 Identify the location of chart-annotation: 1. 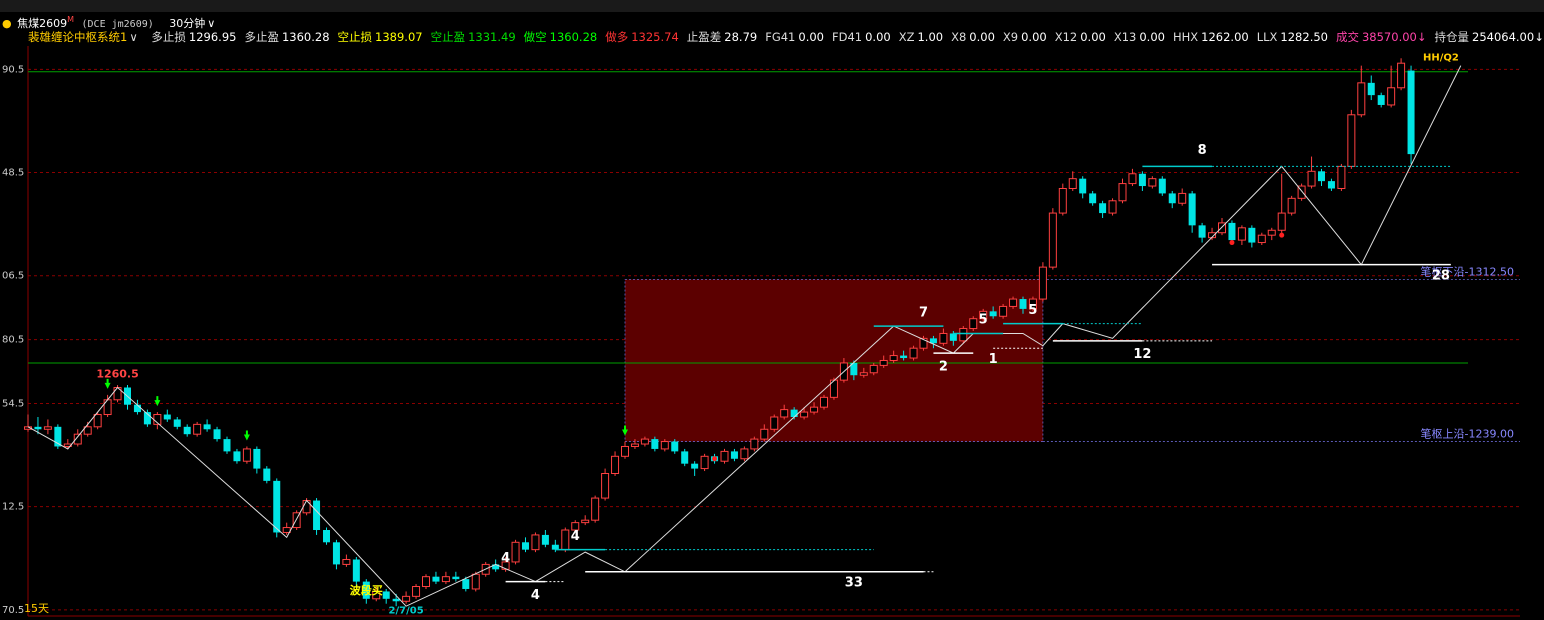
(993, 359).